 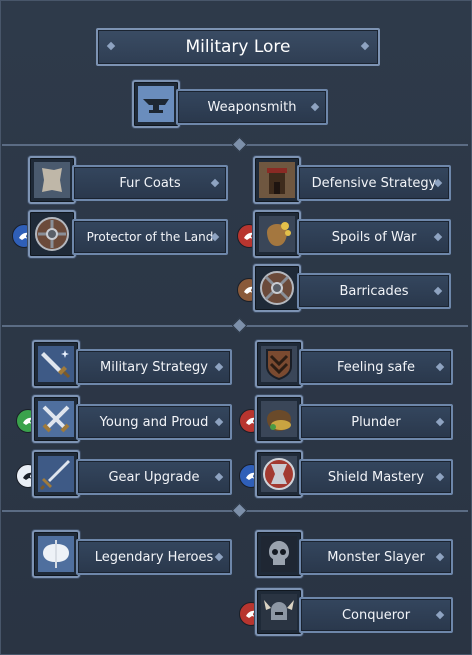 I want to click on node-defensive-strategy: Defensive Strategy, so click(x=354, y=180).